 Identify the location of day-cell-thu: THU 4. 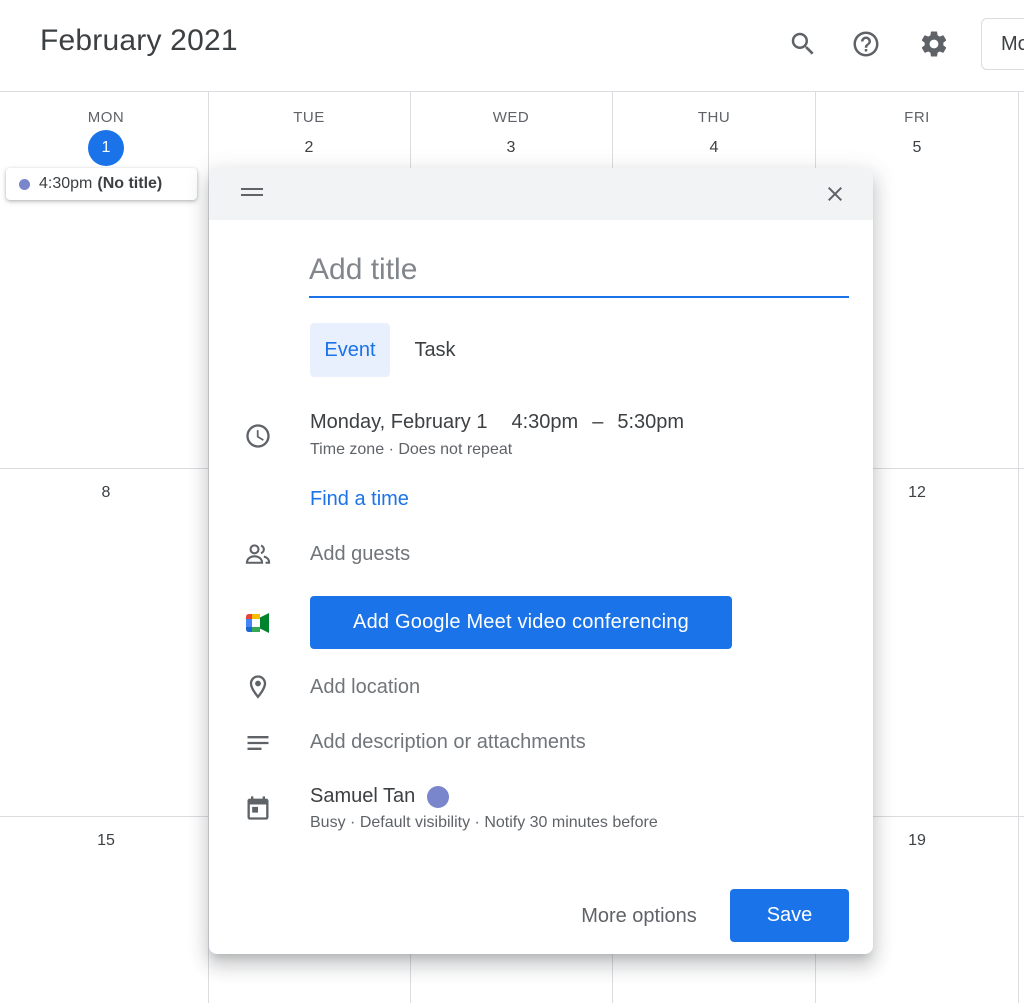
(714, 129).